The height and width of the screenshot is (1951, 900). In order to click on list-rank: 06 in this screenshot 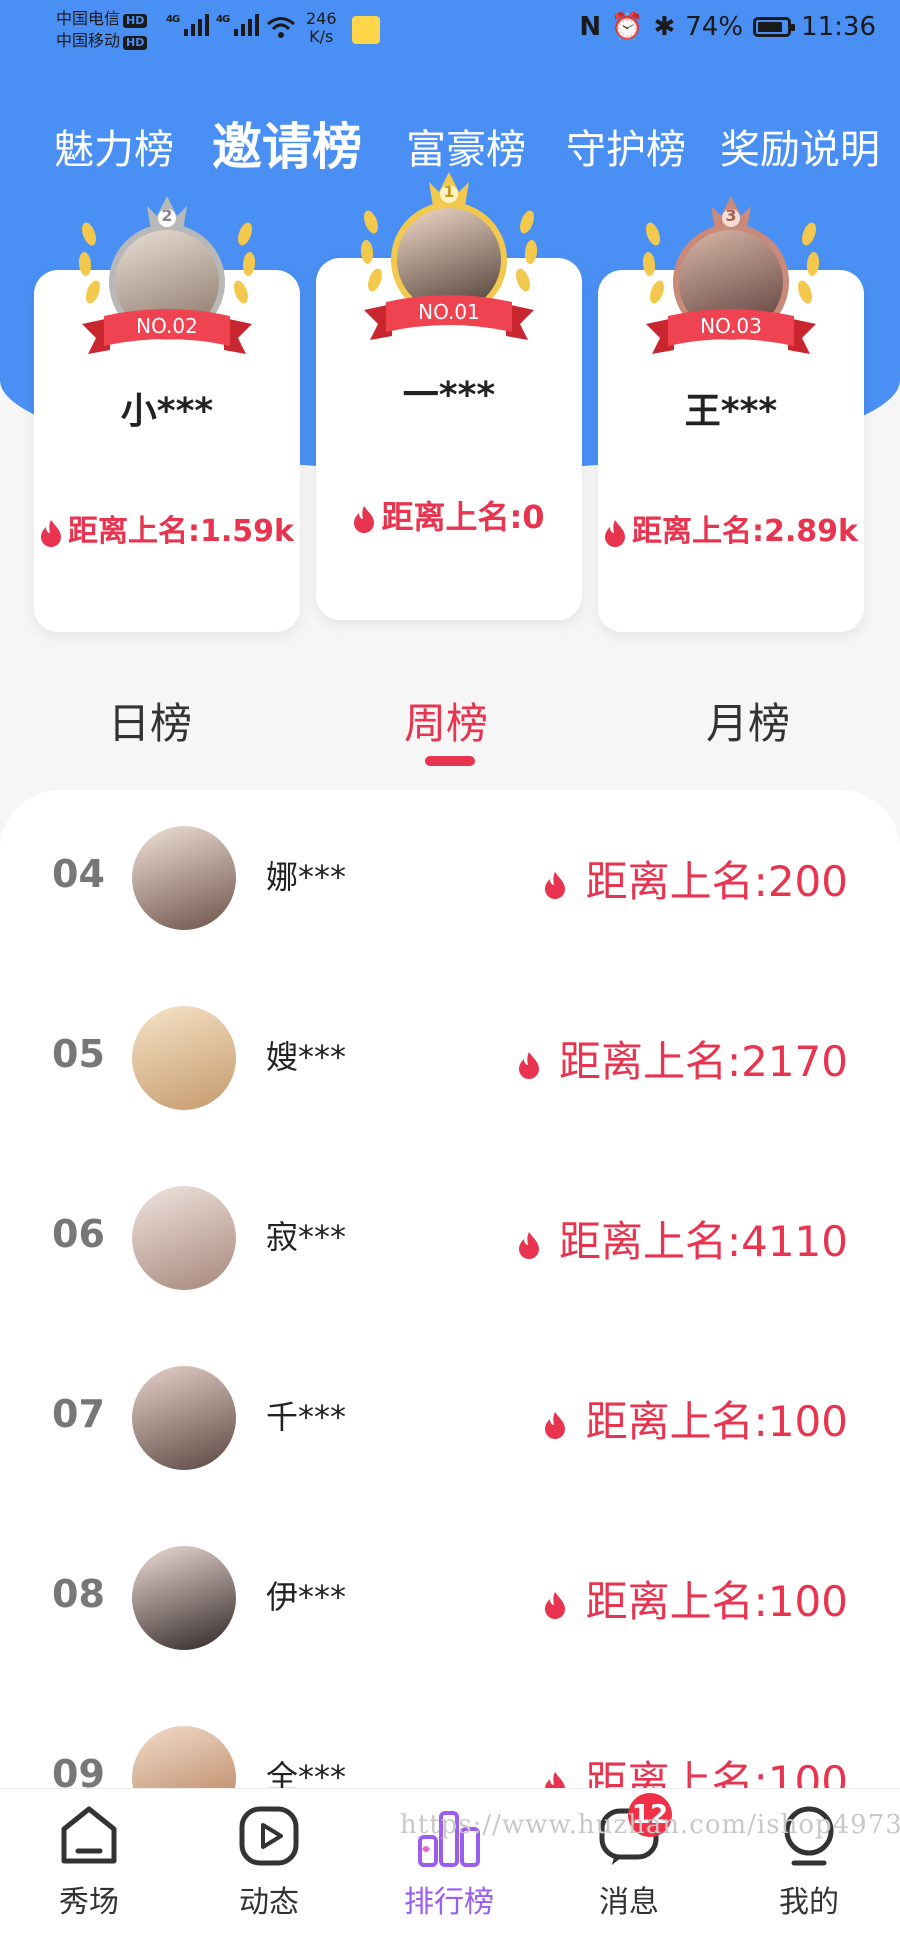, I will do `click(78, 1234)`.